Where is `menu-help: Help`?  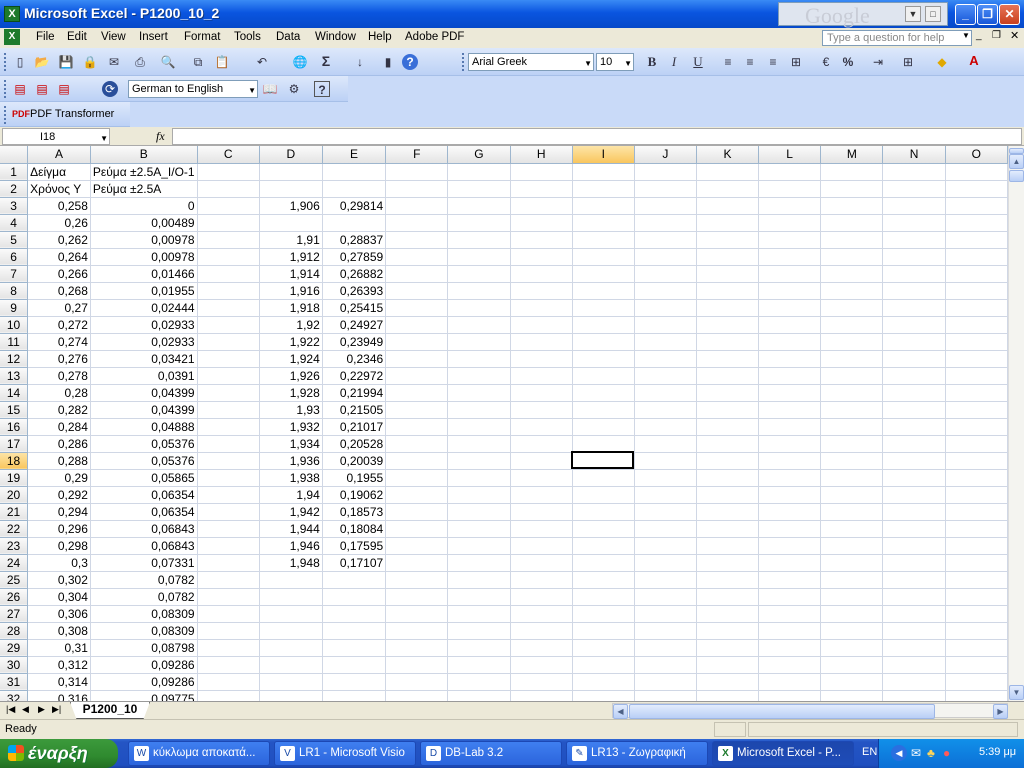 menu-help: Help is located at coordinates (380, 37).